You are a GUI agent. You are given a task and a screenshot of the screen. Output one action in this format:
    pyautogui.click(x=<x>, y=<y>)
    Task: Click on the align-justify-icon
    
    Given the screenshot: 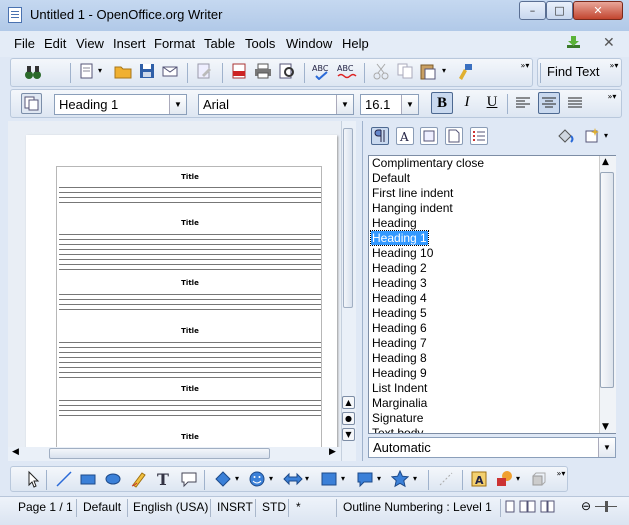 What is the action you would take?
    pyautogui.click(x=575, y=103)
    